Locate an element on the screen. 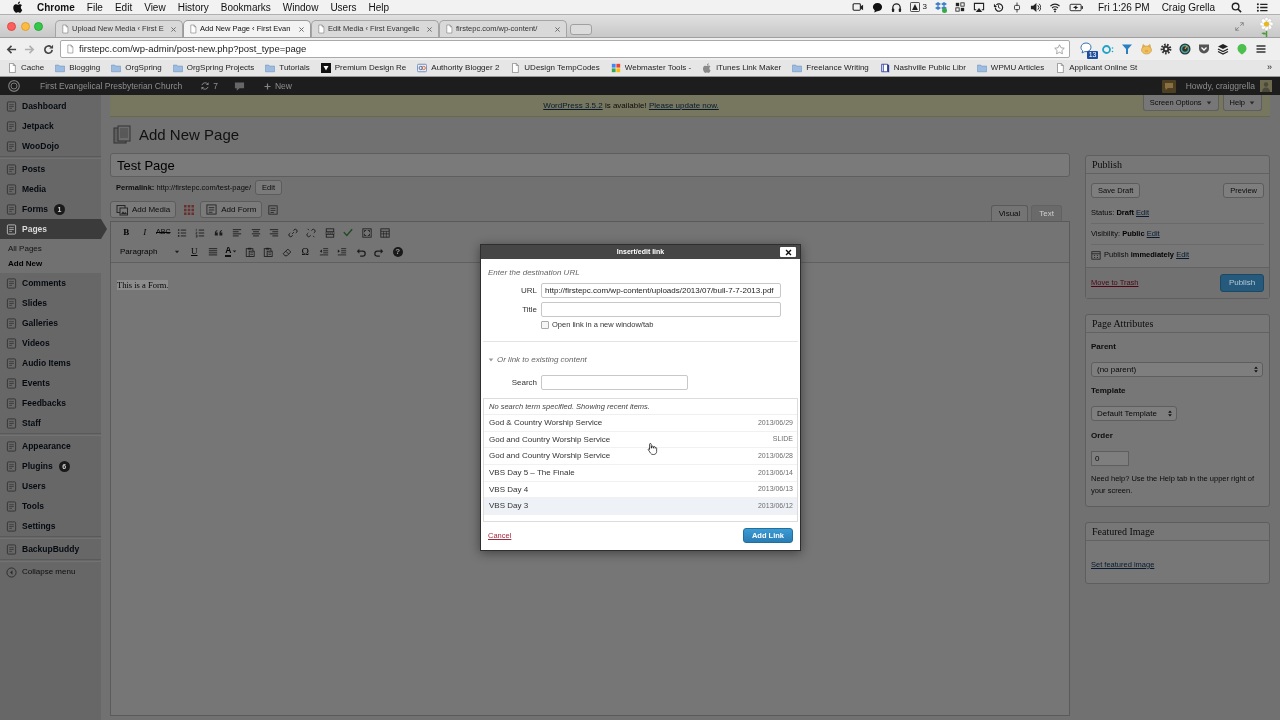  diamonds-icon is located at coordinates (940, 7).